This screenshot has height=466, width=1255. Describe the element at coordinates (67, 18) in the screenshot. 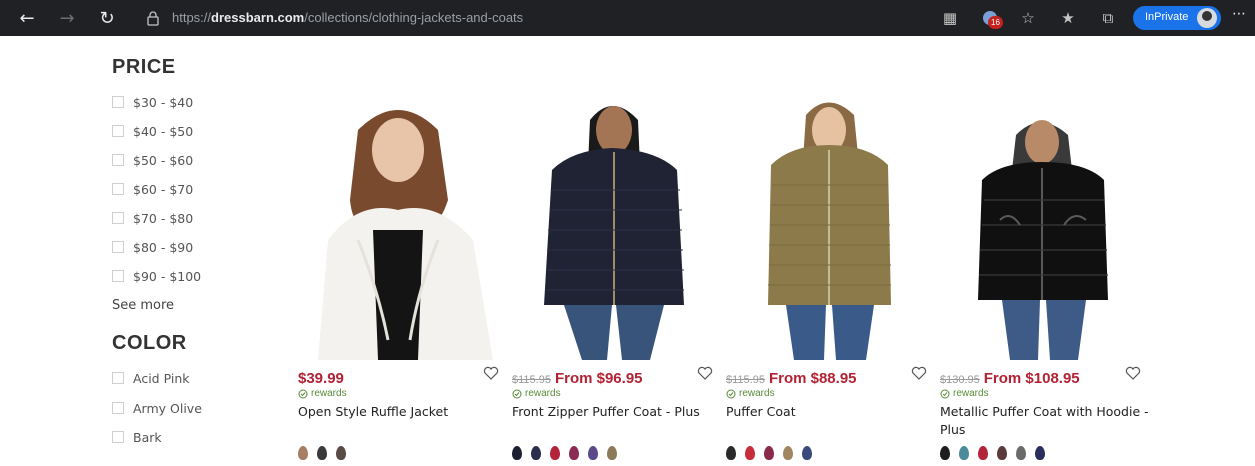

I see `forward-arrow-icon: →` at that location.